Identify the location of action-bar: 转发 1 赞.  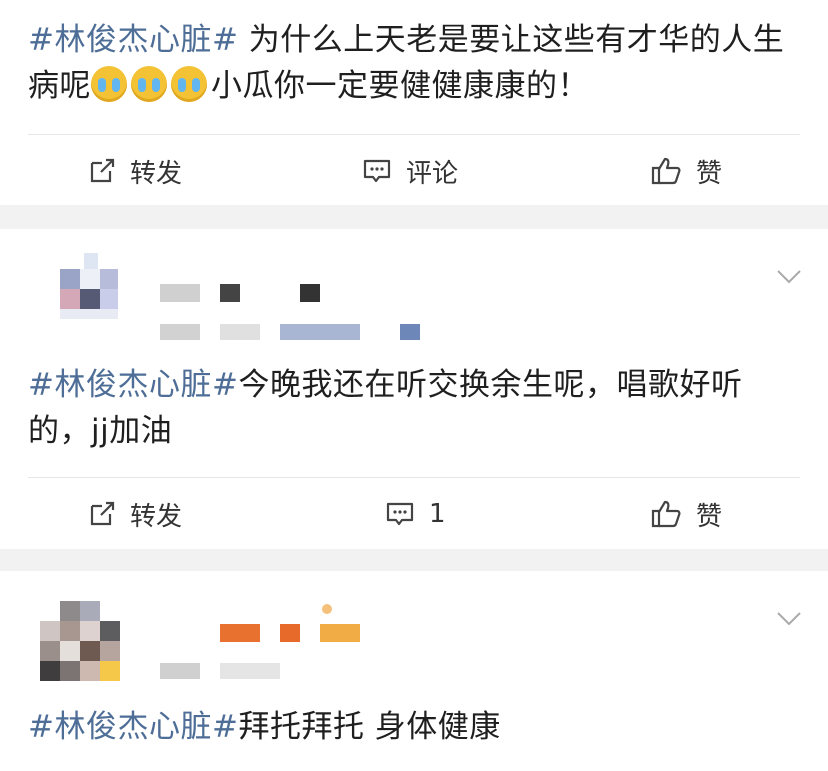
(414, 514).